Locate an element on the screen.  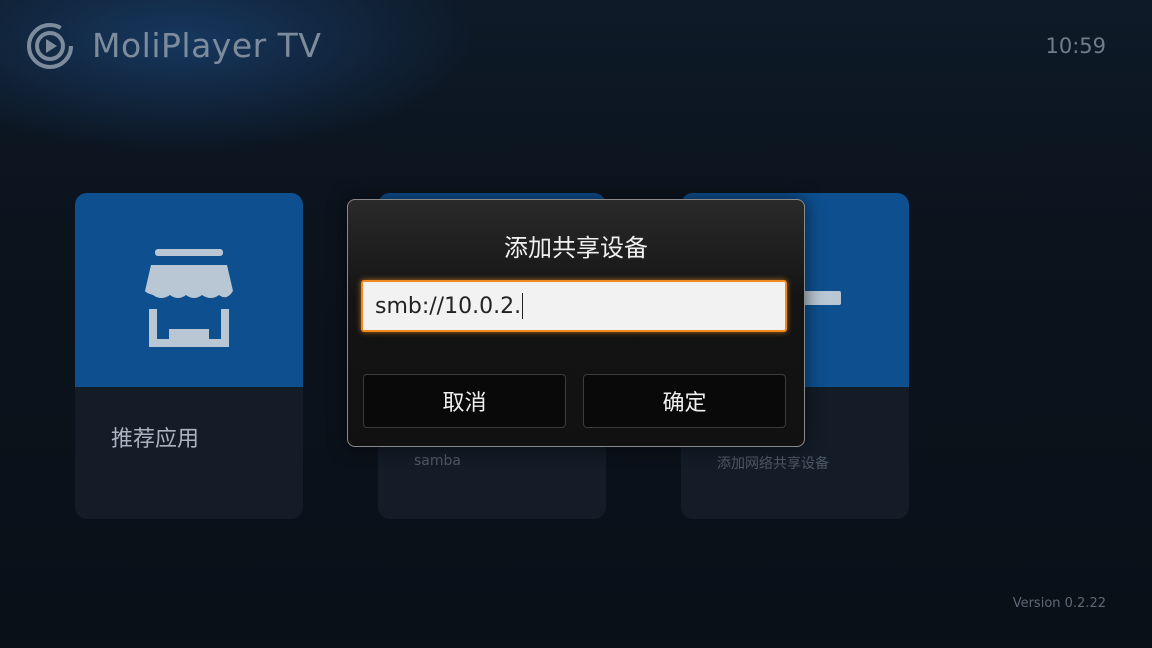
tile-sublabel: samba is located at coordinates (437, 461).